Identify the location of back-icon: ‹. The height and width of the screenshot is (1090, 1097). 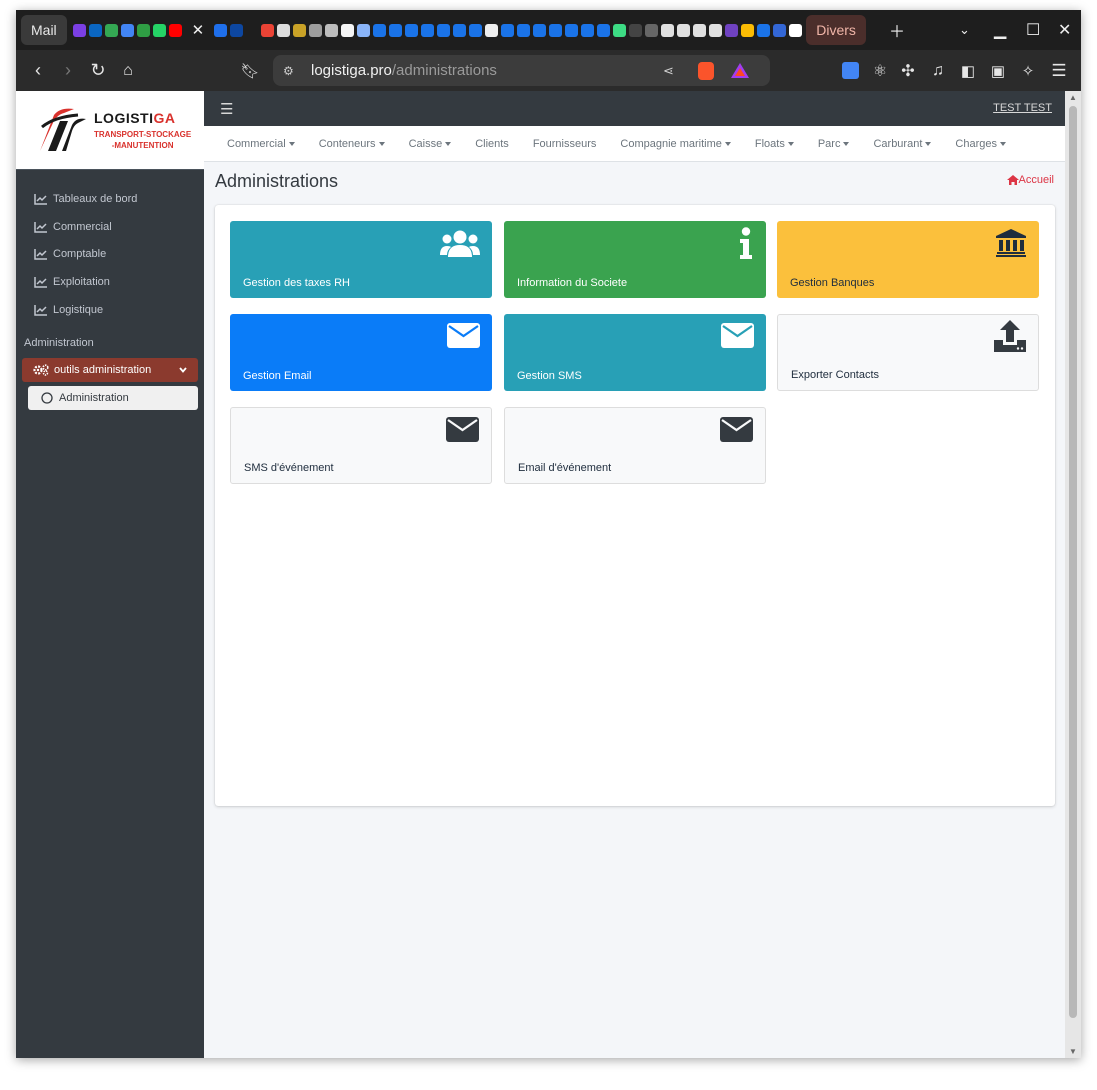
(38, 70).